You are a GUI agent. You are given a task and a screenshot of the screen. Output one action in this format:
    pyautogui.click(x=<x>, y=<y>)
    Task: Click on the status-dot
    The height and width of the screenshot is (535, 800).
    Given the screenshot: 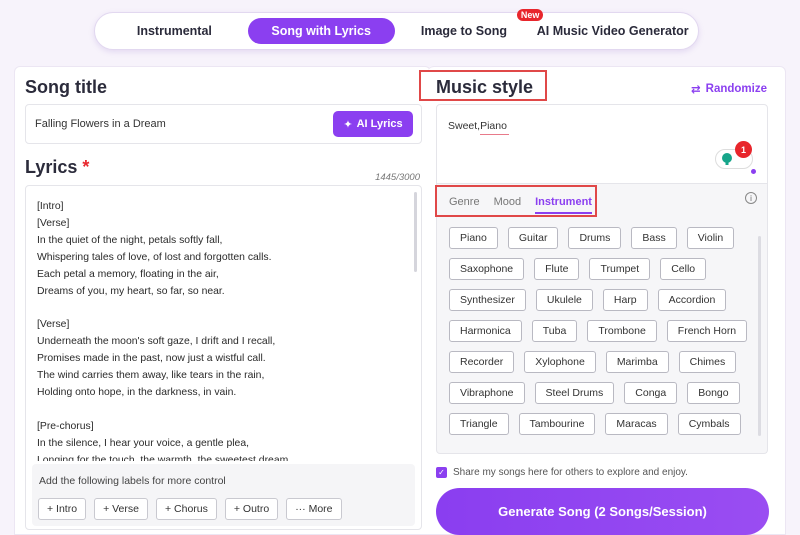 What is the action you would take?
    pyautogui.click(x=753, y=171)
    